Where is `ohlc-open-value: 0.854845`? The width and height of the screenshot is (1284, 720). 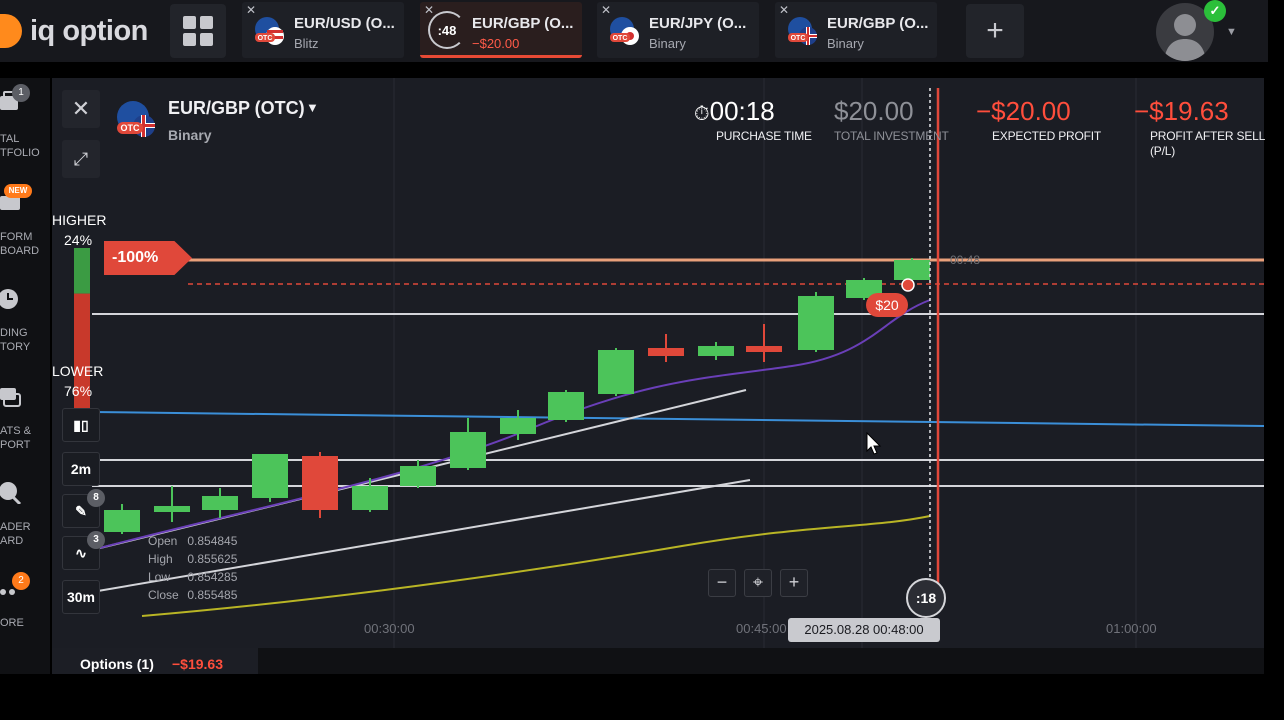 ohlc-open-value: 0.854845 is located at coordinates (212, 541).